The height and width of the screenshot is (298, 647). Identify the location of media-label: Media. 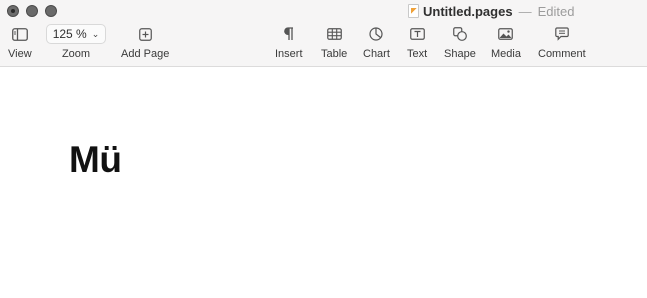
(506, 54).